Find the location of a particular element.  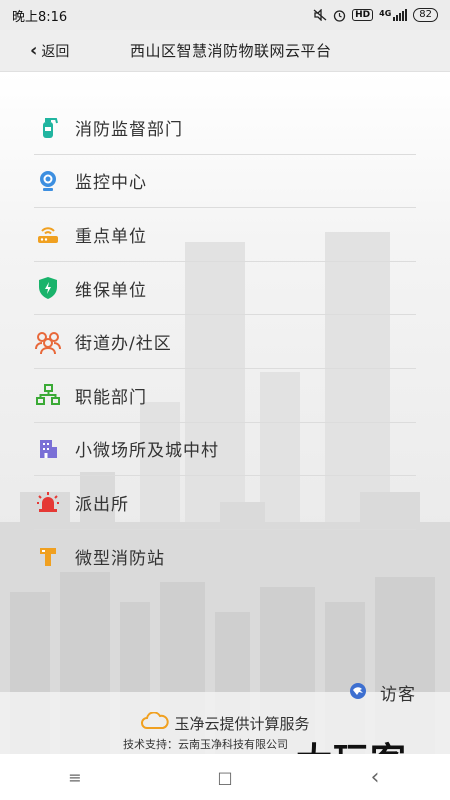

visitor-button: 访客 is located at coordinates (382, 692).